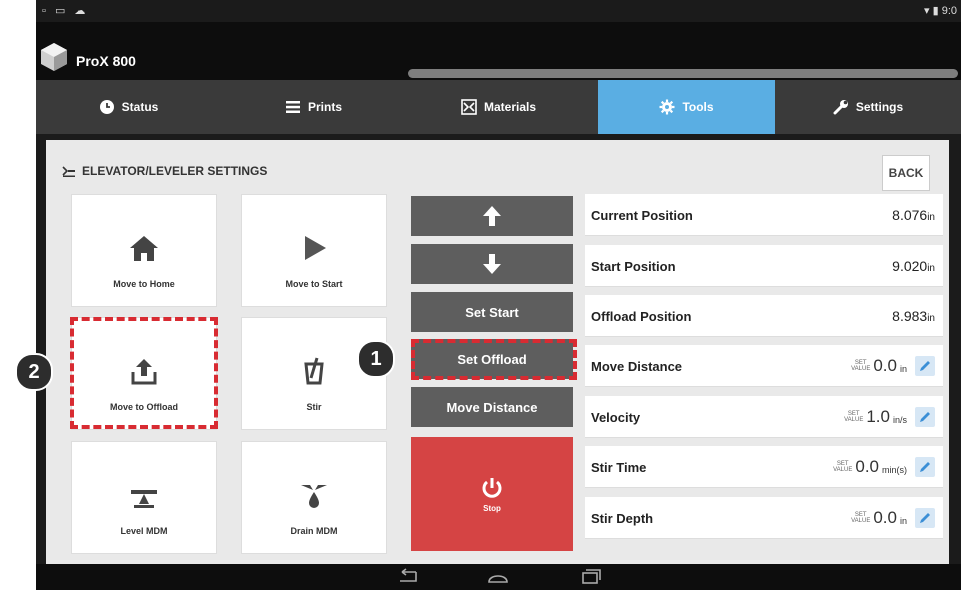 The height and width of the screenshot is (590, 961). Describe the element at coordinates (314, 284) in the screenshot. I see `tile-label: Move to Start` at that location.